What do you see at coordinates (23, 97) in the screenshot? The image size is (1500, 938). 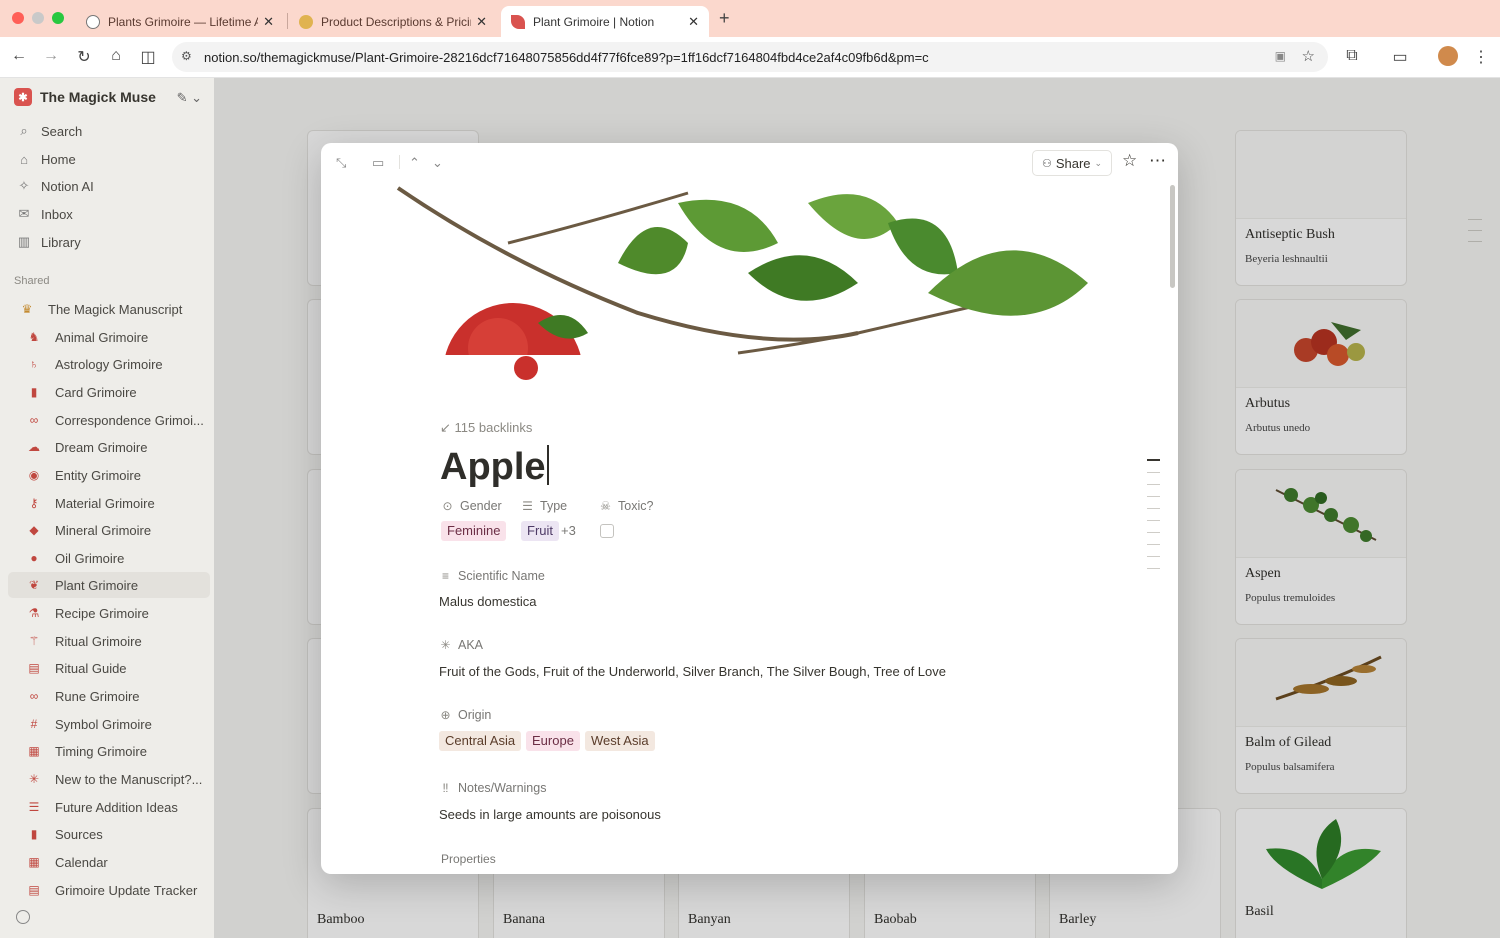 I see `workspace-logo-icon: ✱` at bounding box center [23, 97].